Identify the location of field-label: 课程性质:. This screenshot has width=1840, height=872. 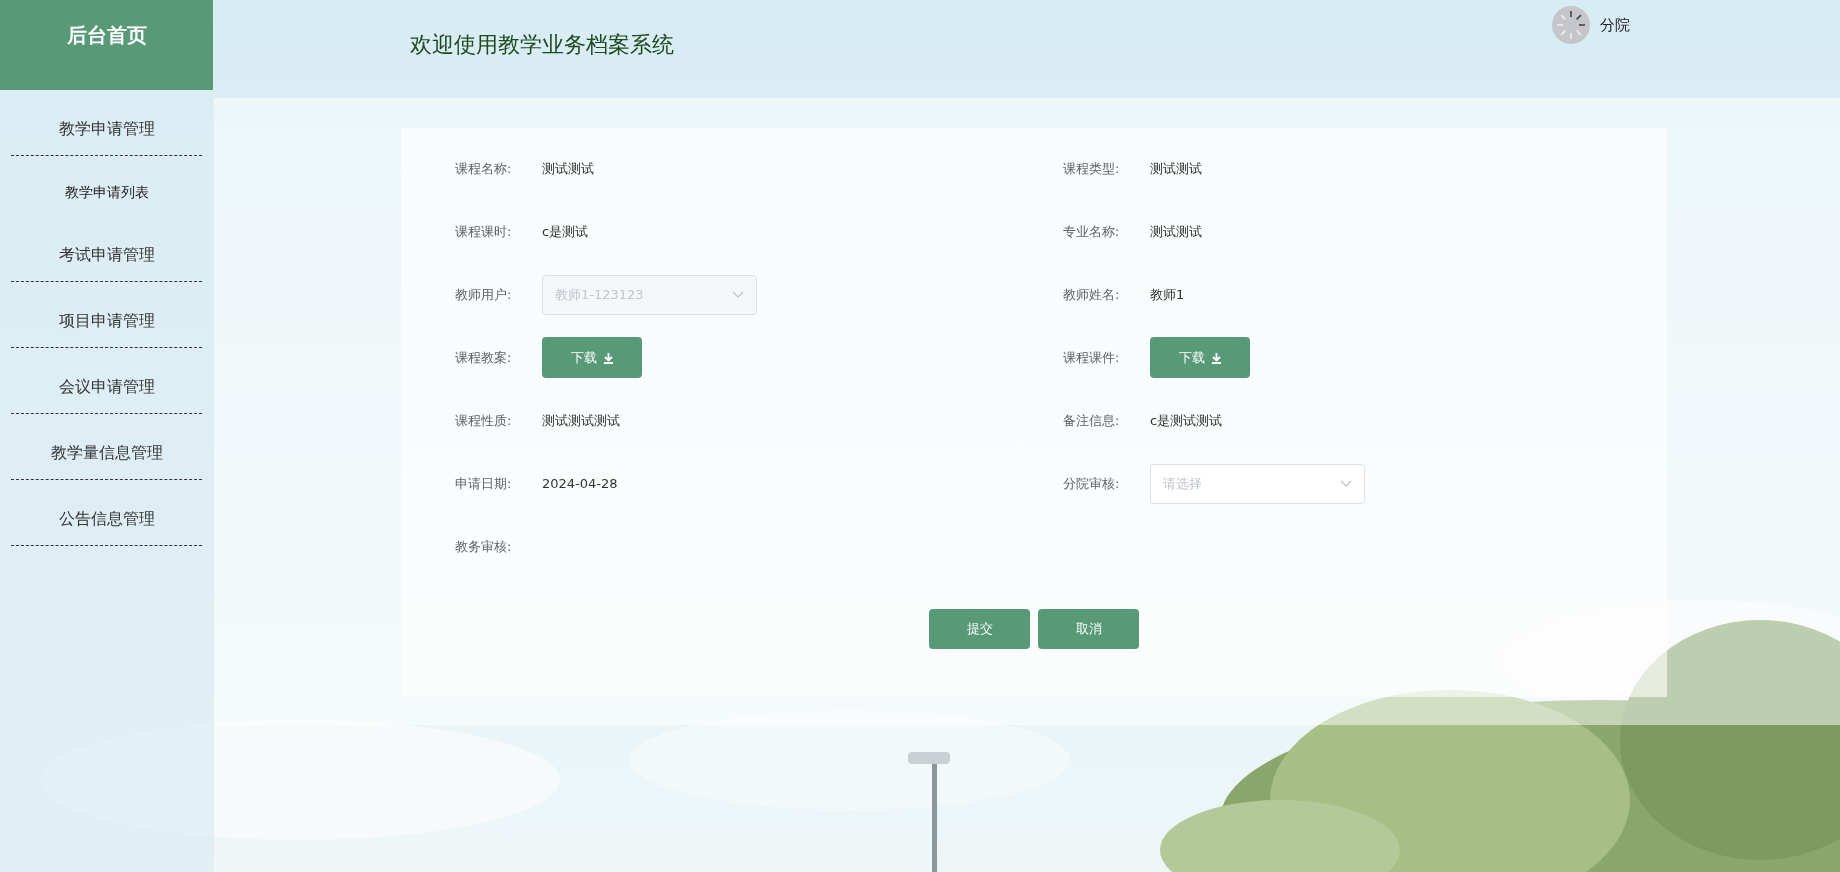
(484, 420).